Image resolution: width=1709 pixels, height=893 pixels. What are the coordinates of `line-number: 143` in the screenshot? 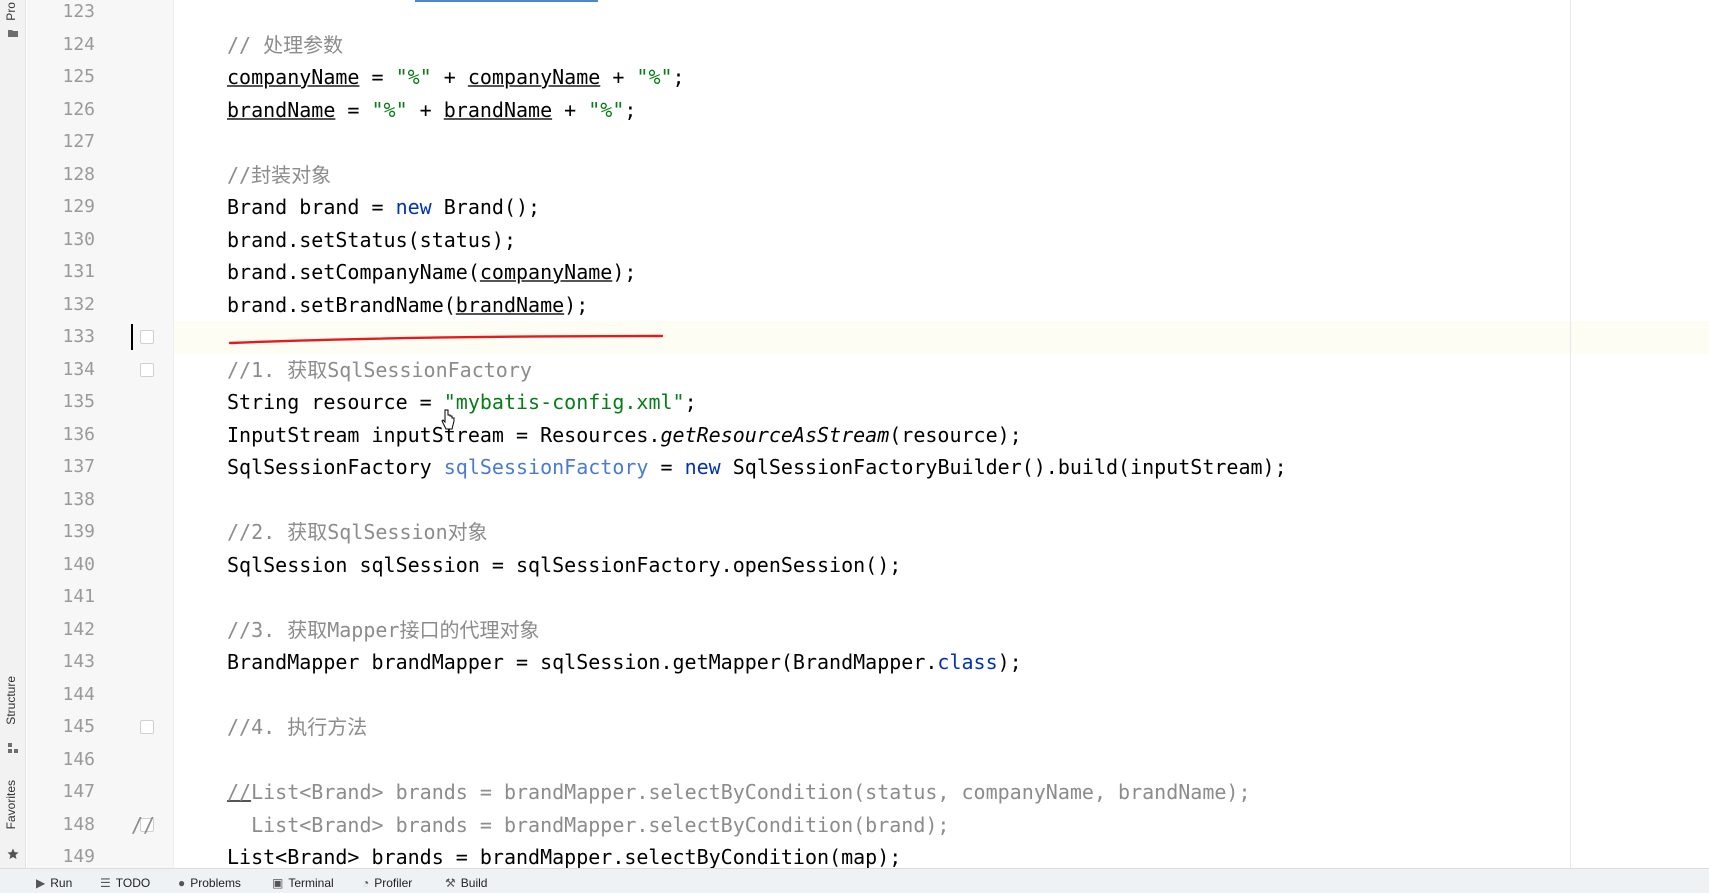 It's located at (61, 662).